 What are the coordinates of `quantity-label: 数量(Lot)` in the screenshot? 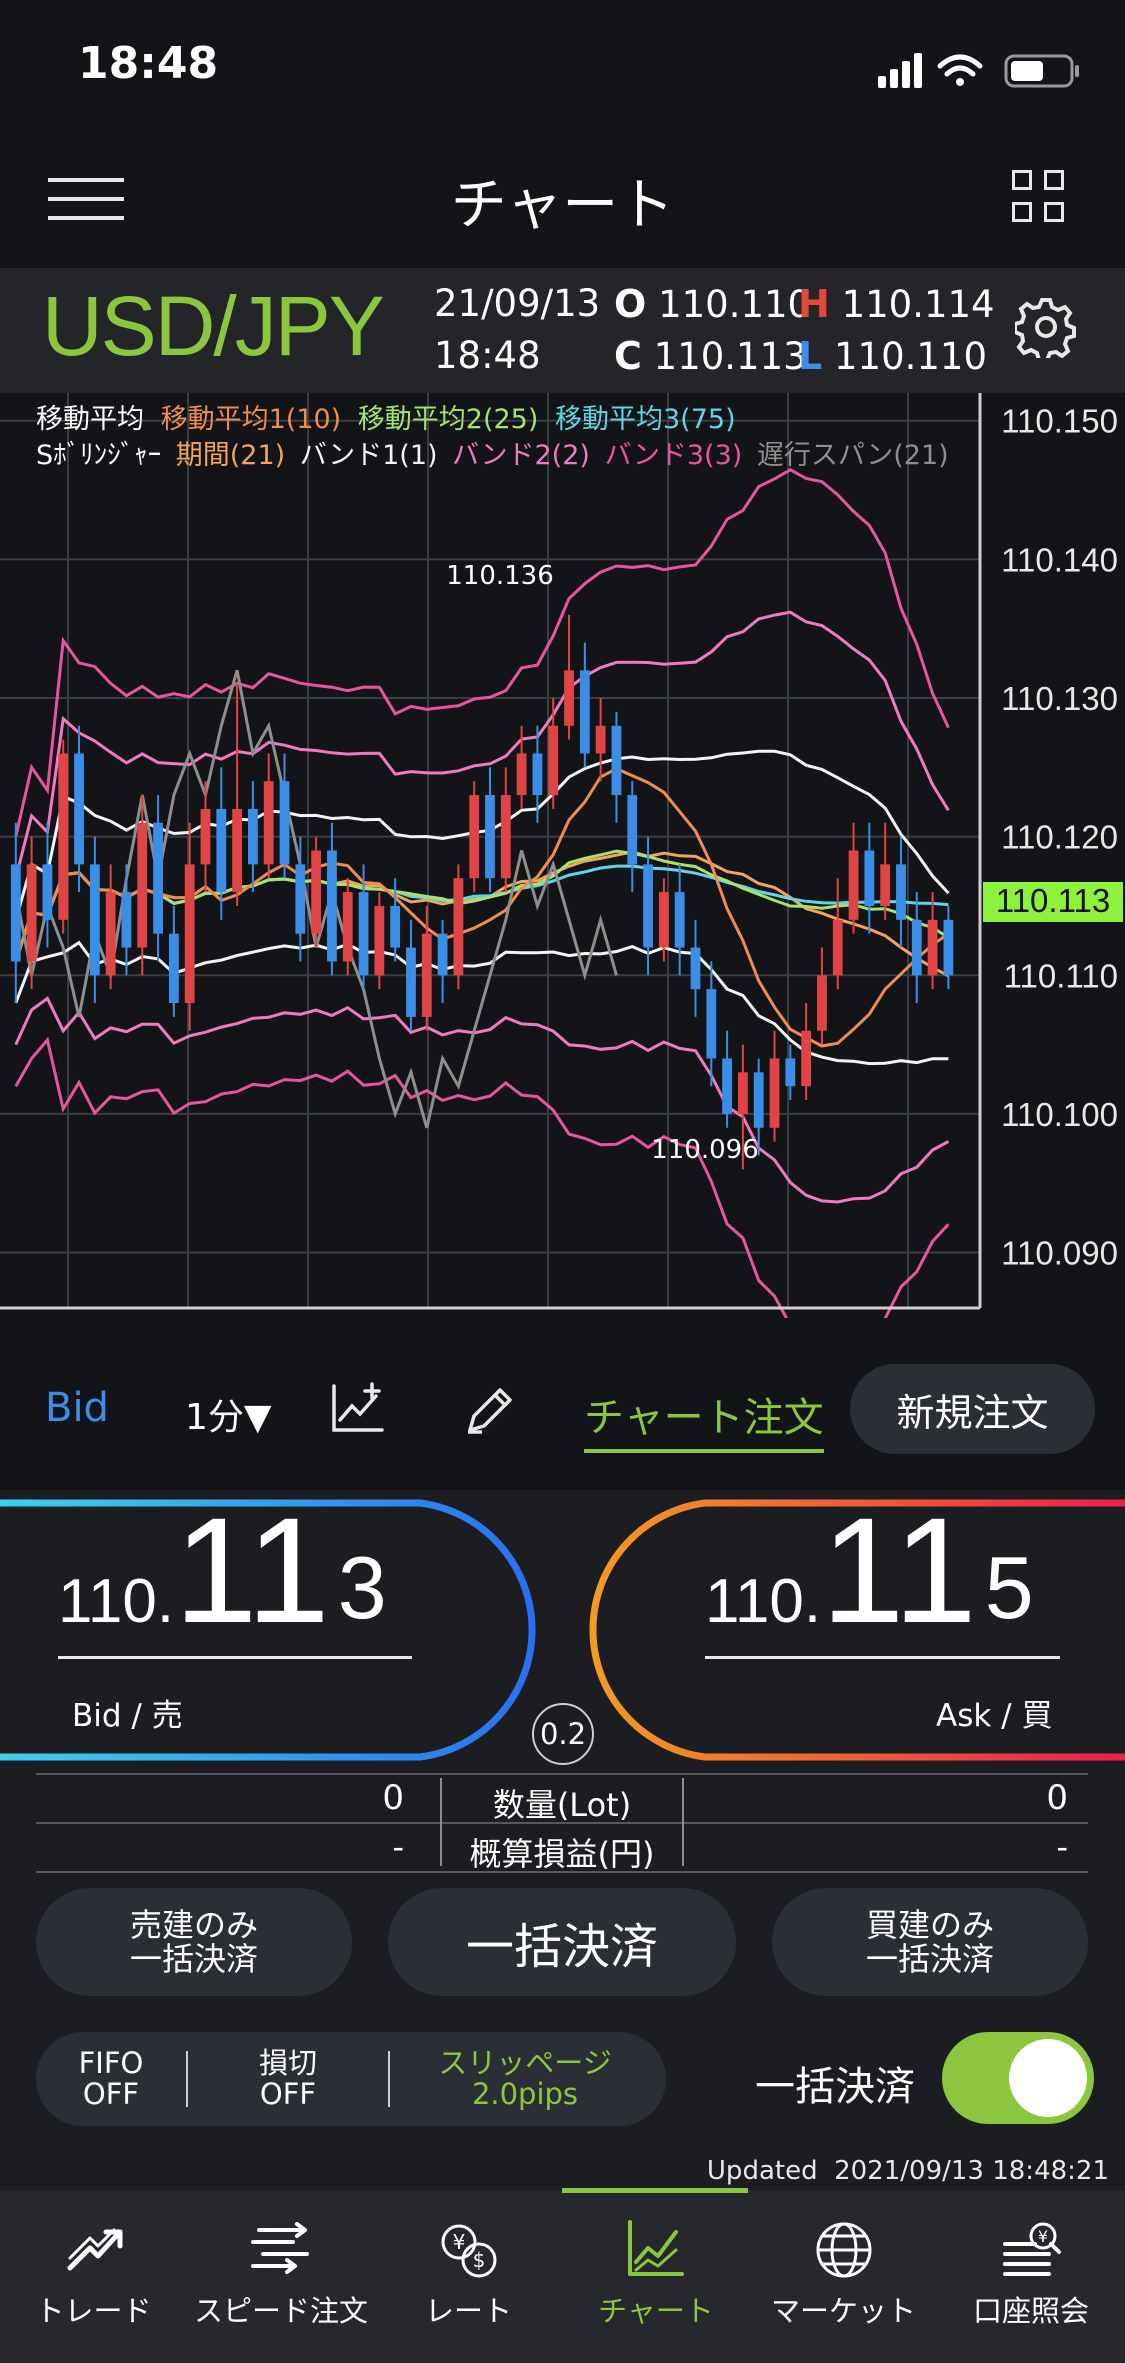 It's located at (562, 1805).